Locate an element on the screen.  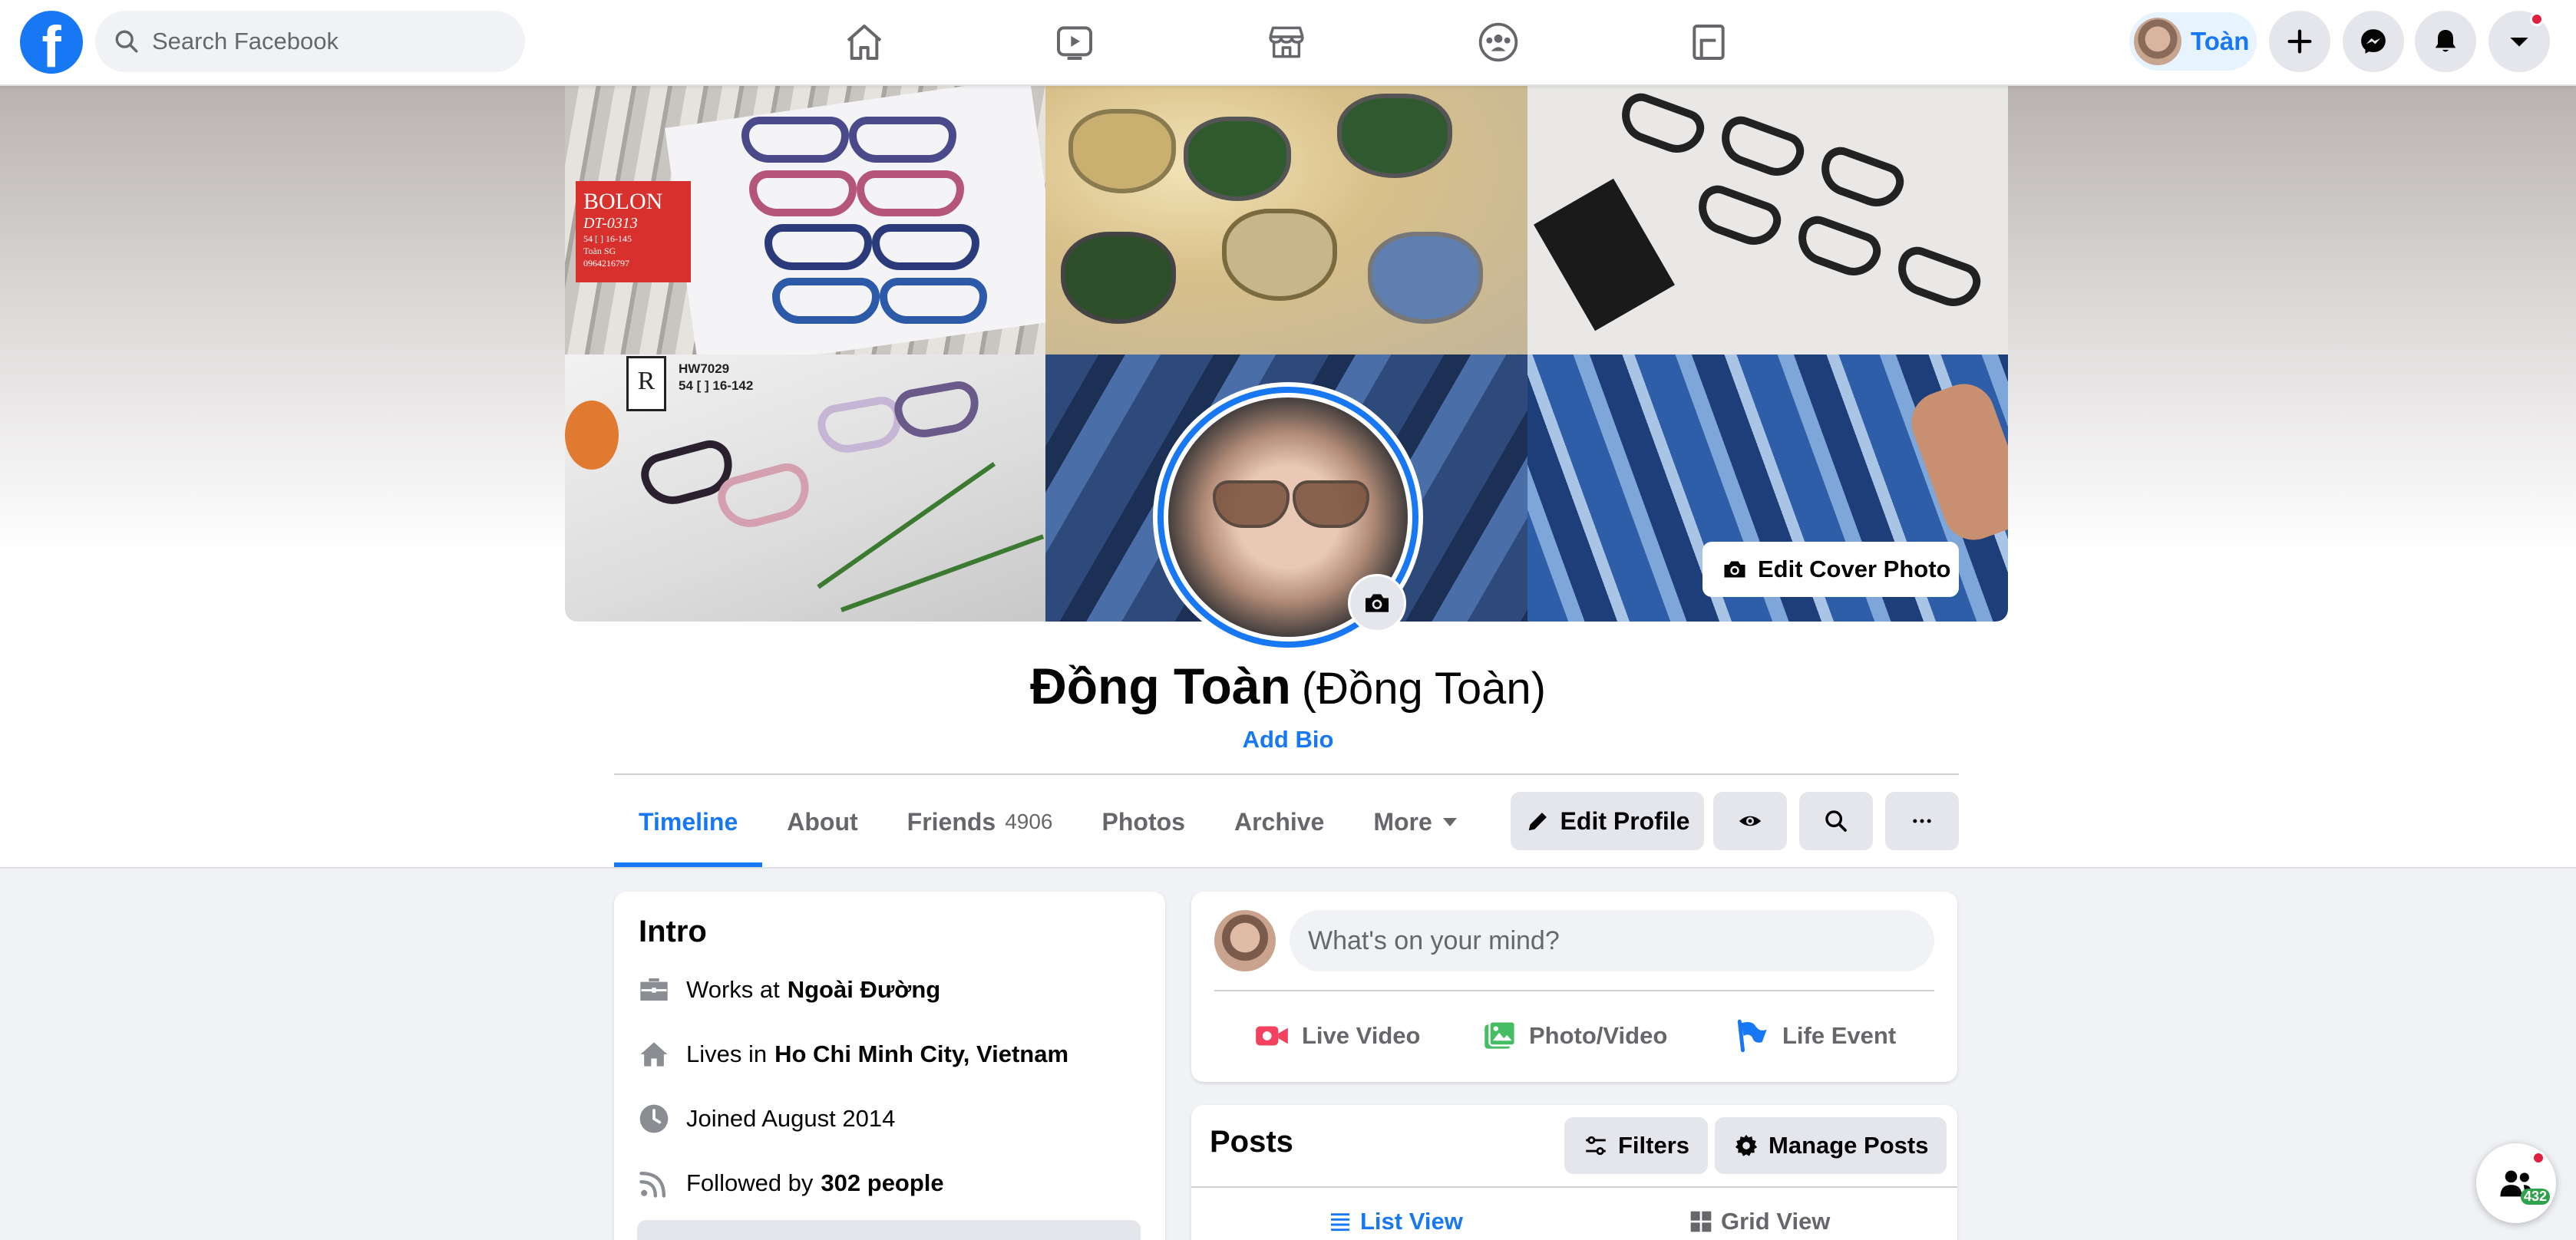
tab-label: Archive is located at coordinates (1279, 821).